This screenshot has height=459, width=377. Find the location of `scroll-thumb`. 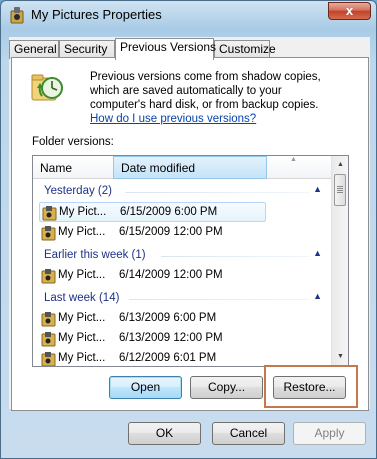

scroll-thumb is located at coordinates (340, 190).